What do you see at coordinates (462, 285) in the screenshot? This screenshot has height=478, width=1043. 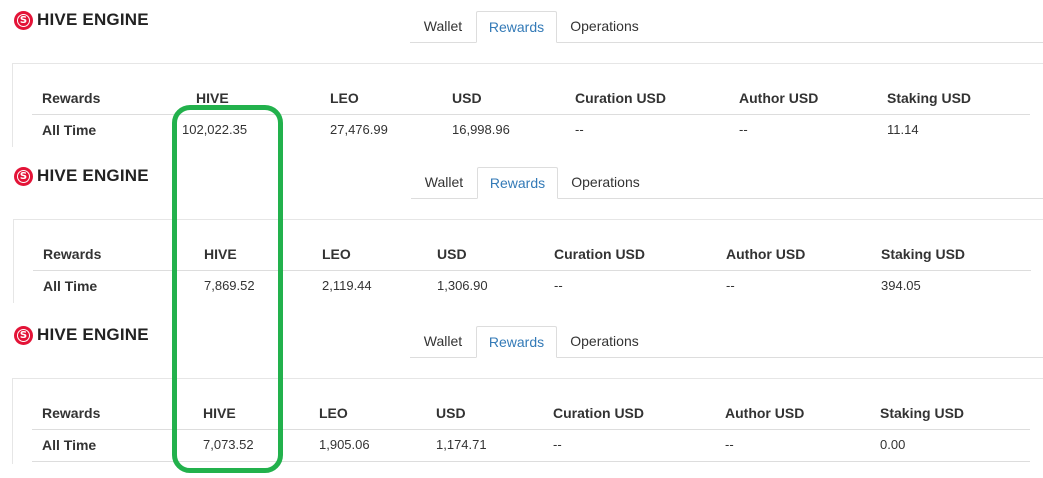 I see `usd-value: 1,306.90` at bounding box center [462, 285].